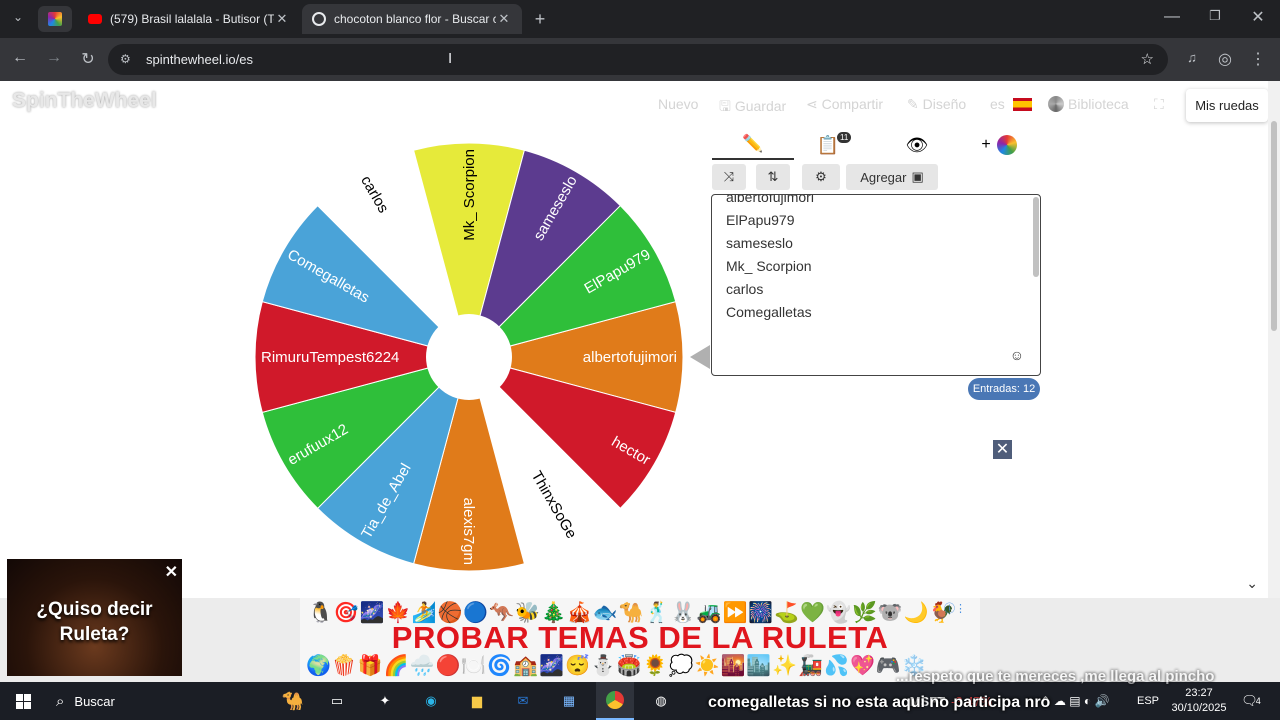 This screenshot has height=720, width=1280. I want to click on forward-icon: →, so click(54, 58).